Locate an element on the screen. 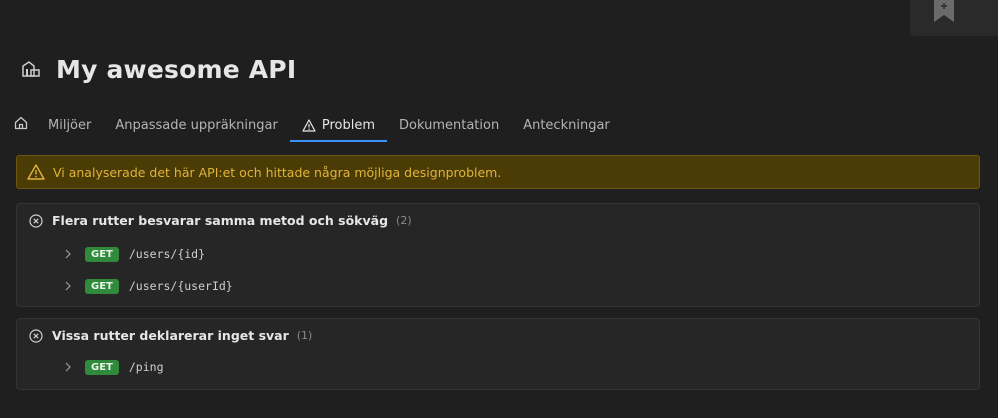  page-header: My awesome API is located at coordinates (158, 69).